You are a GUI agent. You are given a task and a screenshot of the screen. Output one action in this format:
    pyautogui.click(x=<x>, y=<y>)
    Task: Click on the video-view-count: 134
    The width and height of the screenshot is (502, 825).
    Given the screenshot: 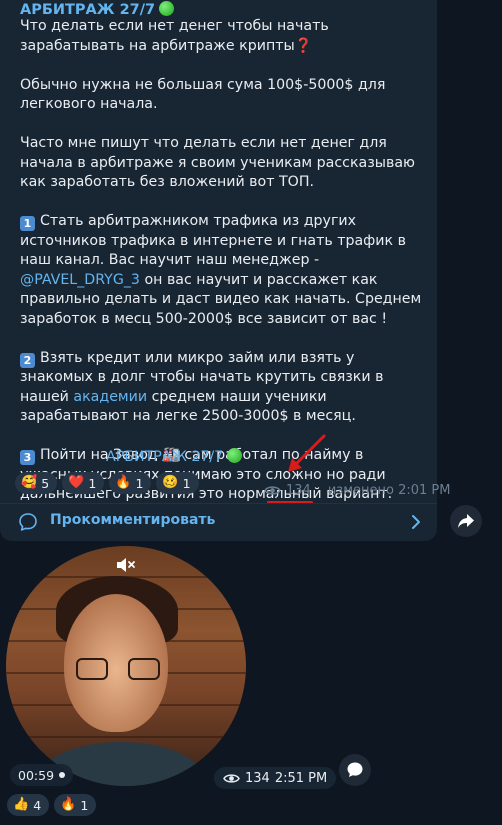 What is the action you would take?
    pyautogui.click(x=257, y=778)
    